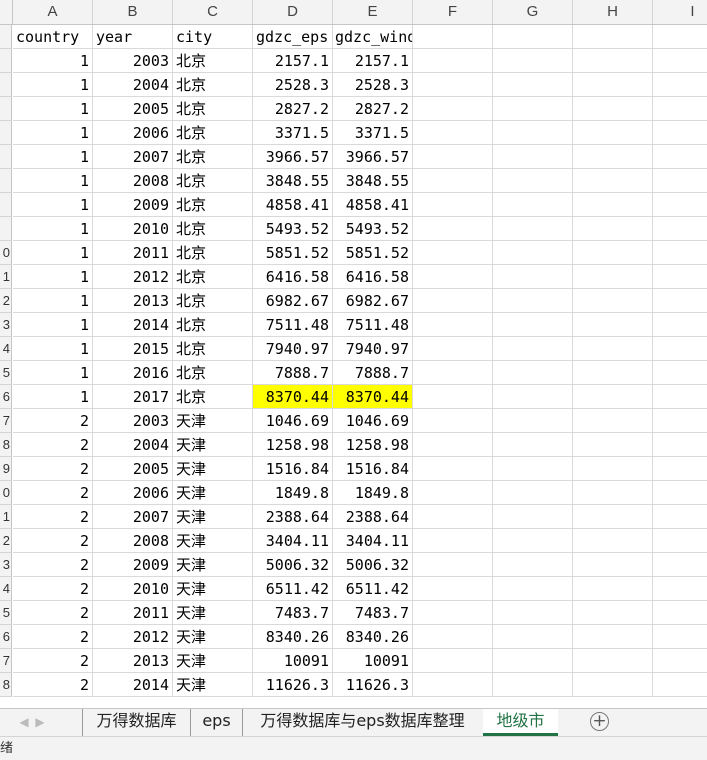 This screenshot has width=707, height=760. Describe the element at coordinates (373, 565) in the screenshot. I see `cell-gdzc-wind: 5006.32` at that location.